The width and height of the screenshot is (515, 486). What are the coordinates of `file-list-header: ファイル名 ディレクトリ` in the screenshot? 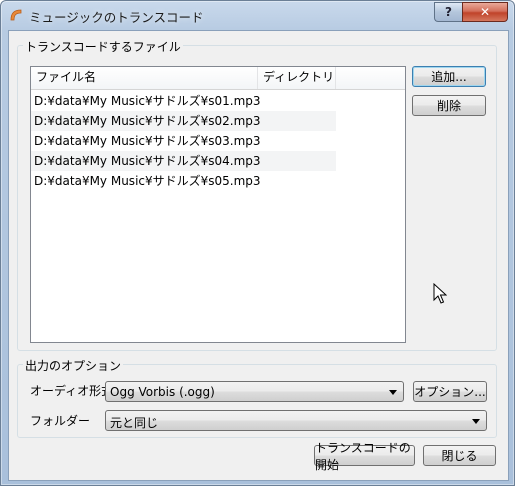 It's located at (218, 78).